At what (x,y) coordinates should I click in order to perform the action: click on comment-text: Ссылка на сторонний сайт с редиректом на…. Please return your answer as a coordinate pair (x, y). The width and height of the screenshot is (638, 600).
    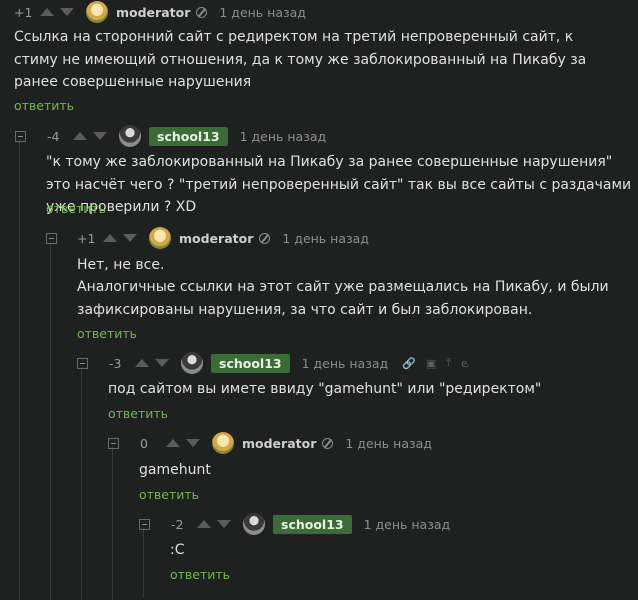
    Looking at the image, I should click on (300, 59).